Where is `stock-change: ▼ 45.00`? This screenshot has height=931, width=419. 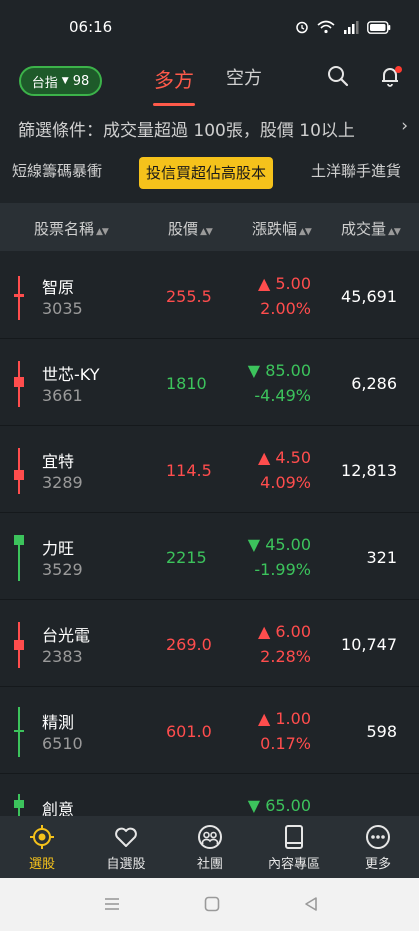 stock-change: ▼ 45.00 is located at coordinates (279, 544).